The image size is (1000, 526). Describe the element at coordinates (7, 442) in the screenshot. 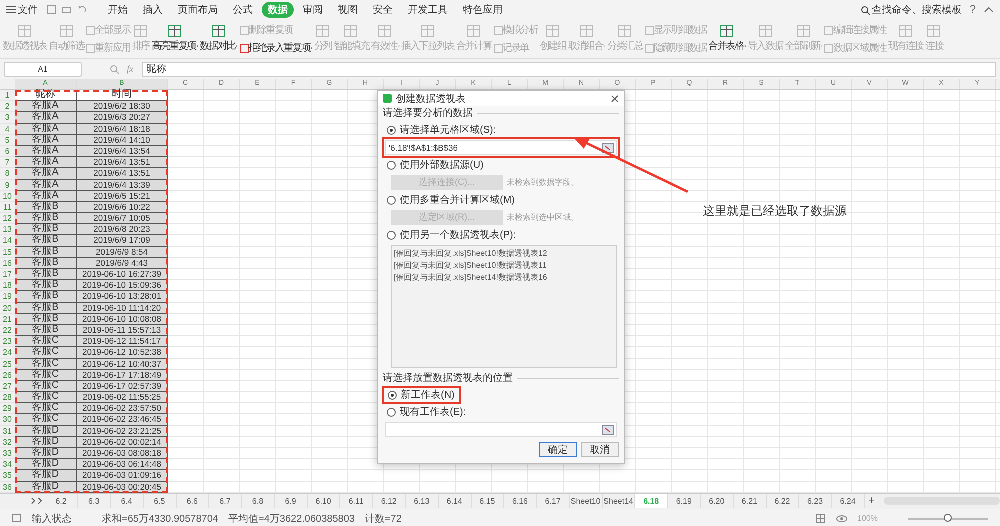

I see `row-header: 32` at that location.